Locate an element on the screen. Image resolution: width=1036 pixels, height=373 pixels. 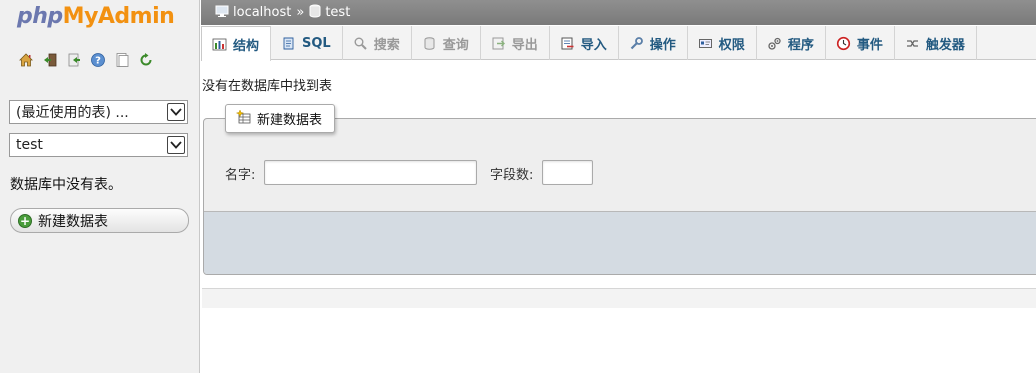
content-footer-bar is located at coordinates (619, 298).